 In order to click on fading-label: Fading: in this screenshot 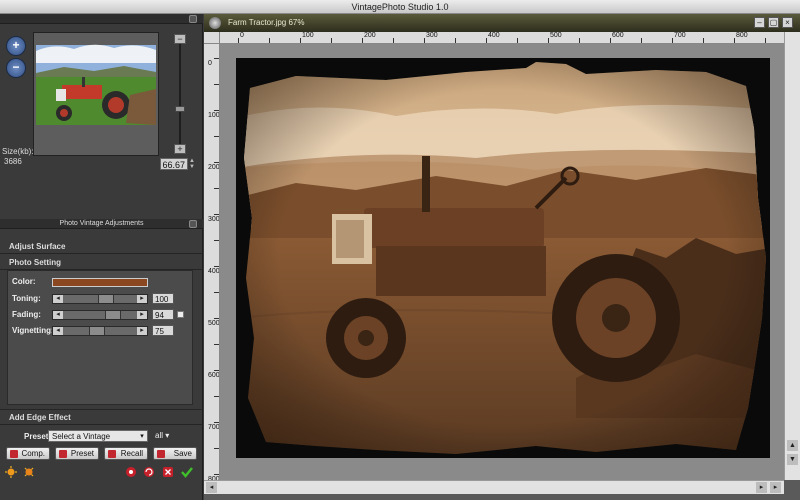, I will do `click(26, 314)`.